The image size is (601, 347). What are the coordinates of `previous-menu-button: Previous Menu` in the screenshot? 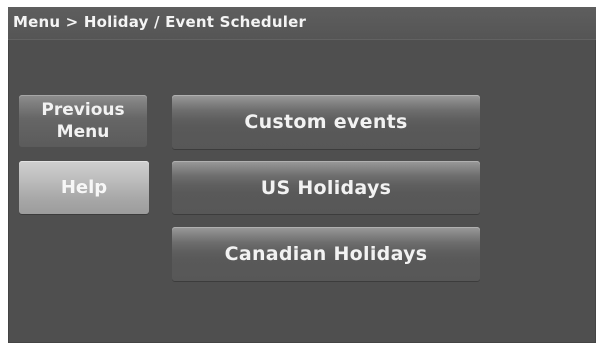 It's located at (83, 121).